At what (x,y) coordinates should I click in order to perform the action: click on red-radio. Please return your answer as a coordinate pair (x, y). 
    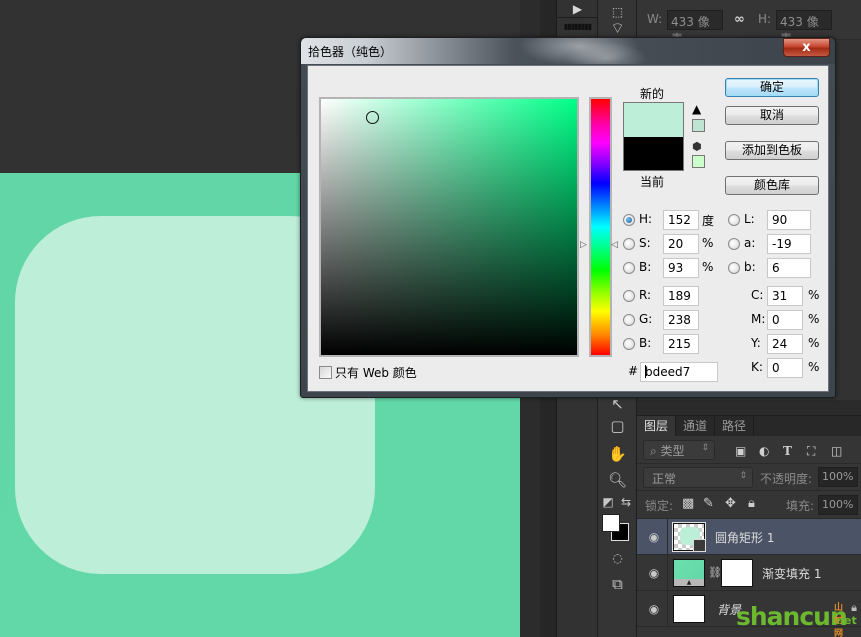
    Looking at the image, I should click on (629, 296).